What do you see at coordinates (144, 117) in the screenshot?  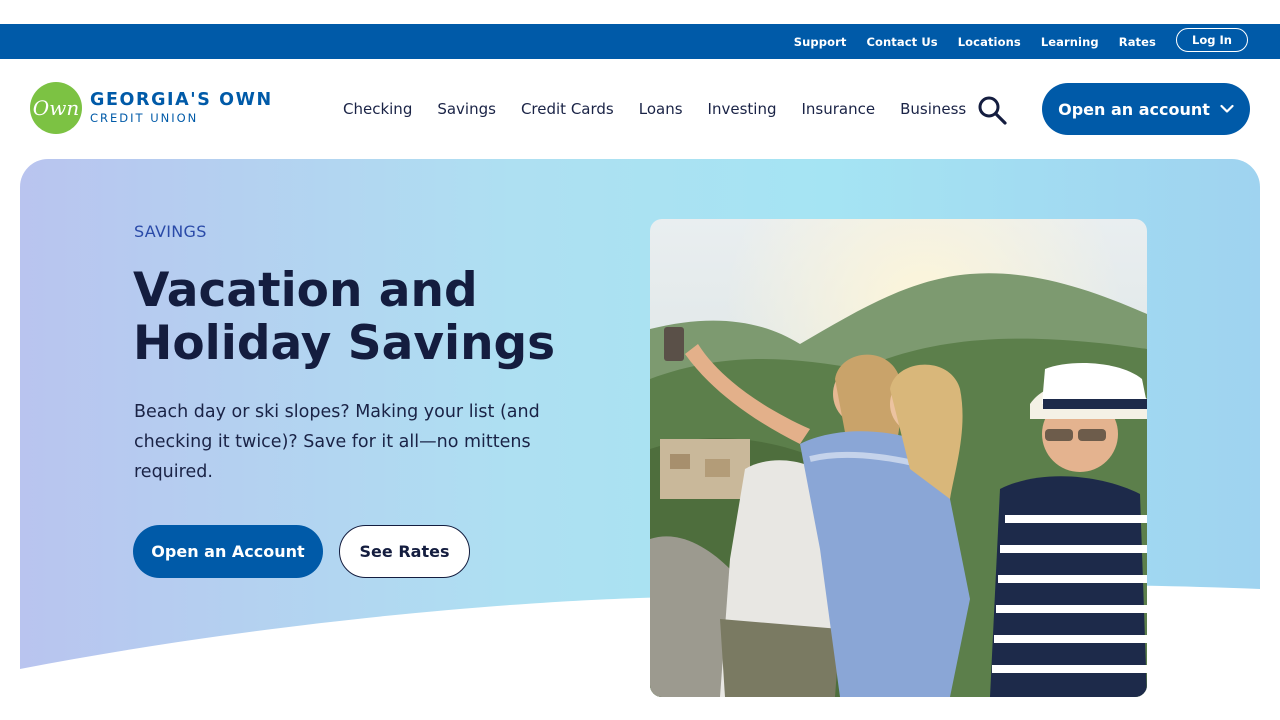 I see `logo-subname: CREDIT UNION` at bounding box center [144, 117].